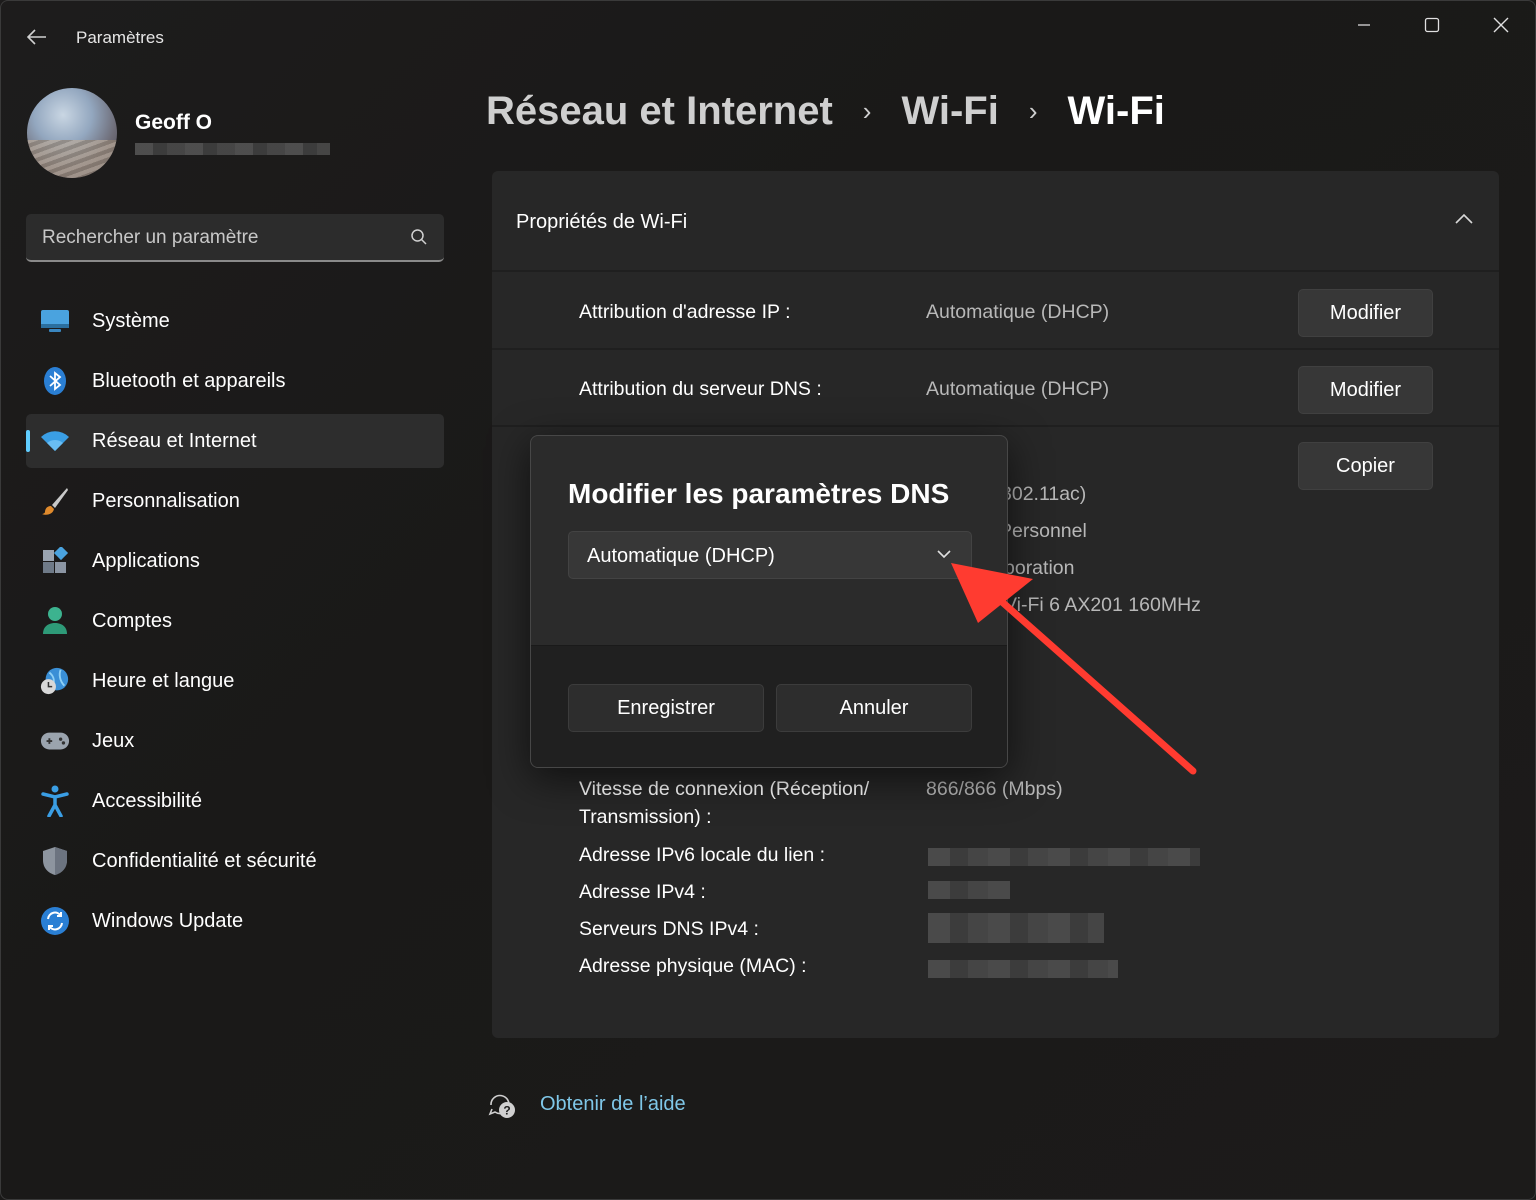  What do you see at coordinates (995, 221) in the screenshot?
I see `card-header: Propriétés de Wi-Fi` at bounding box center [995, 221].